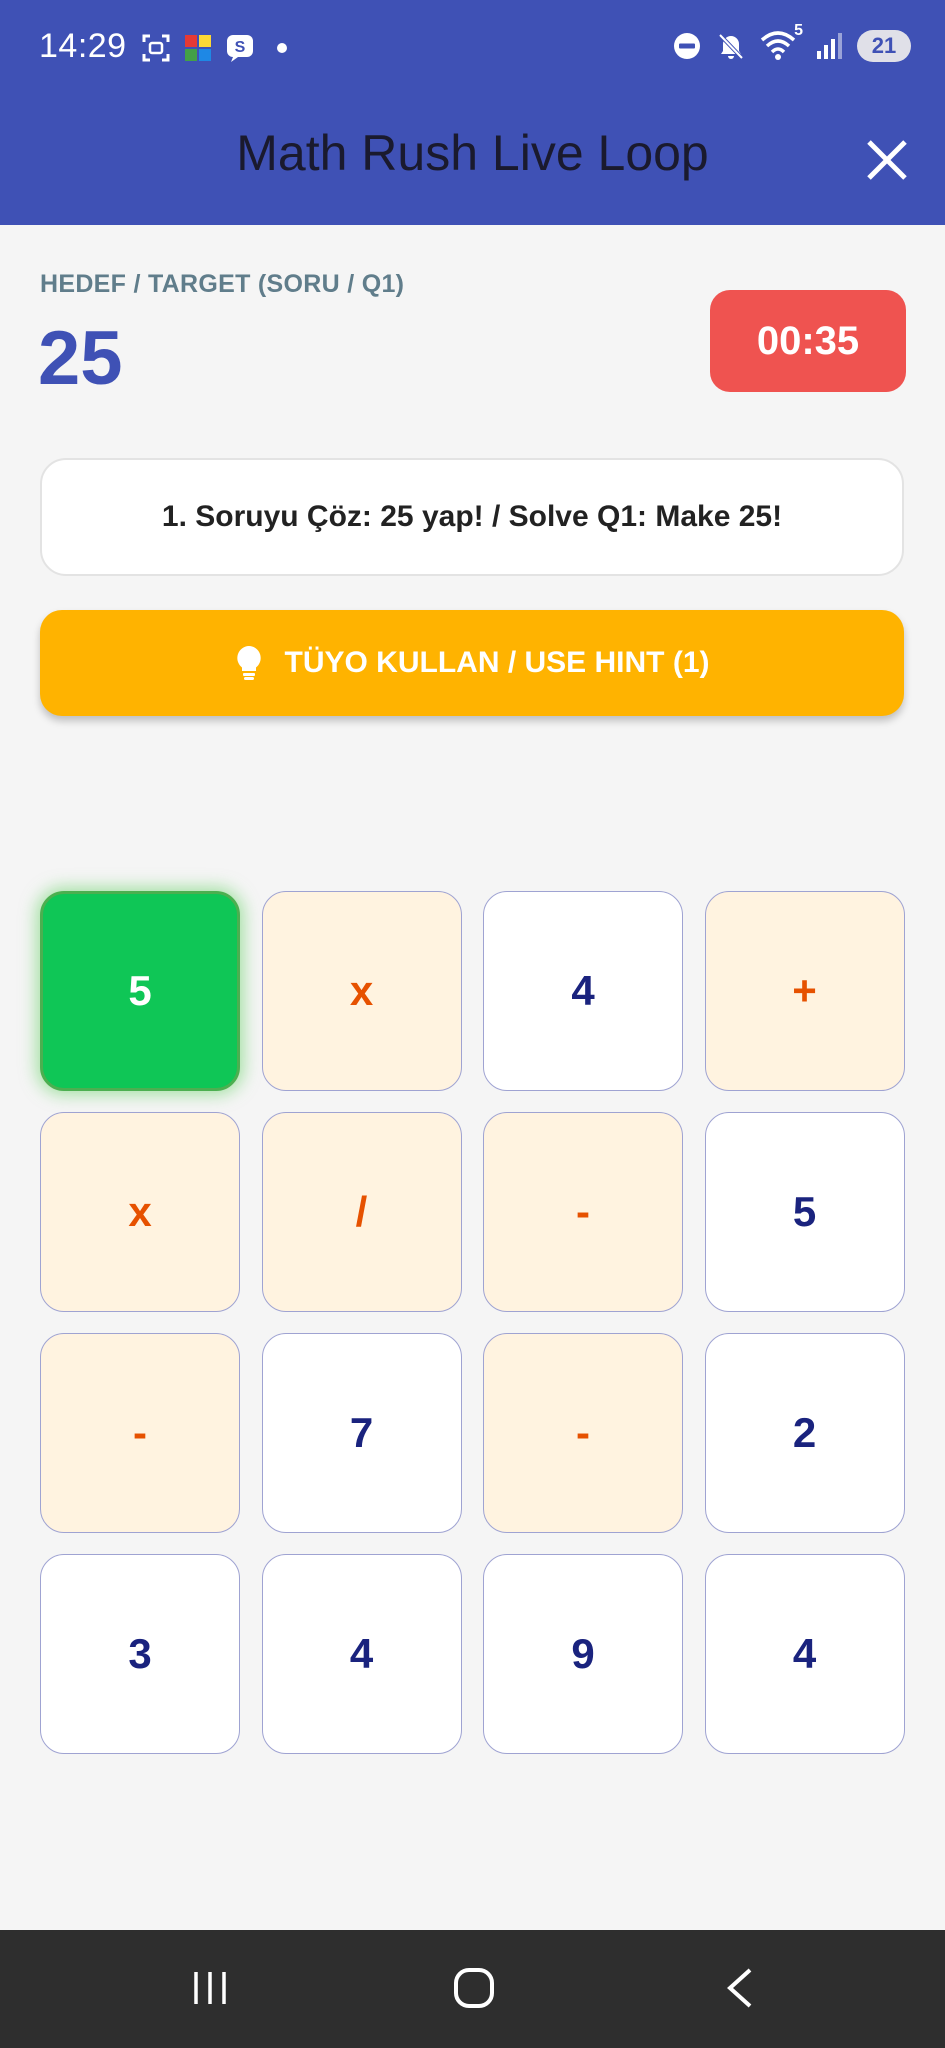 The height and width of the screenshot is (2048, 945). I want to click on lightbulb-icon, so click(248, 663).